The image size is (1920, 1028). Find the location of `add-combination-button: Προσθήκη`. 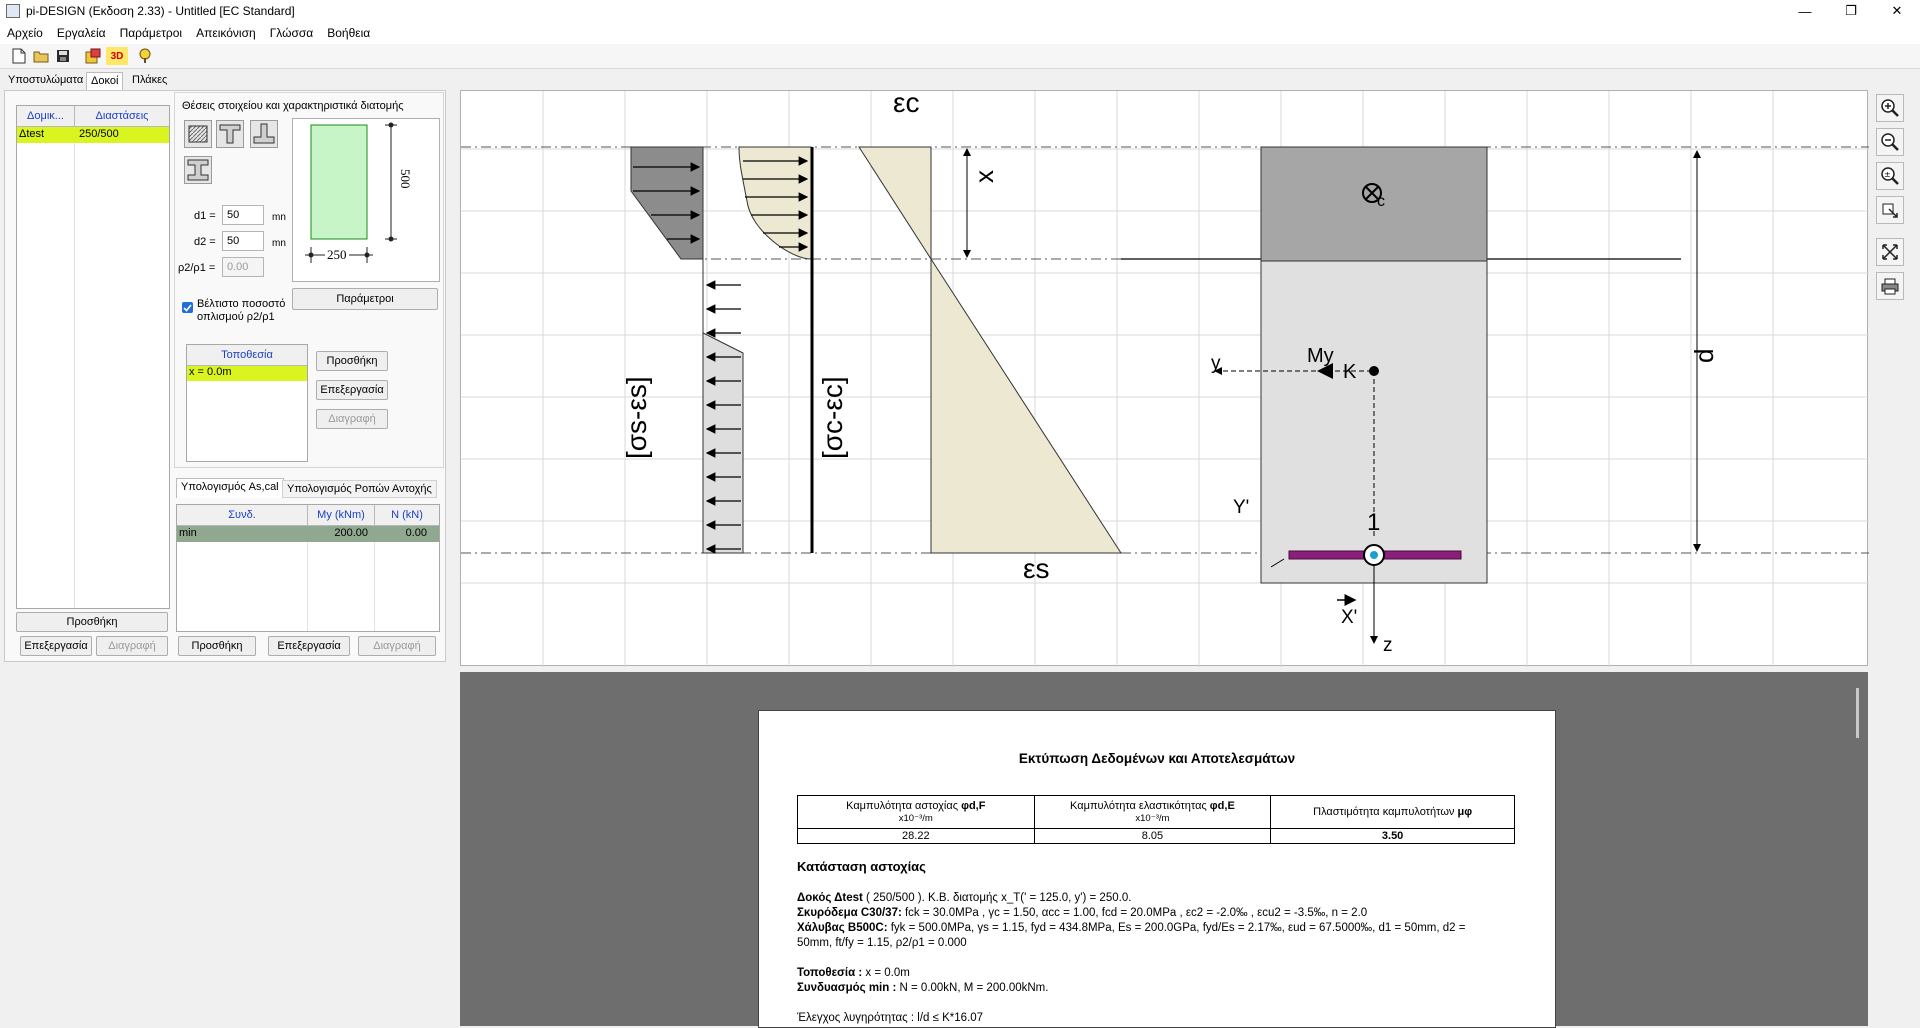

add-combination-button: Προσθήκη is located at coordinates (217, 646).